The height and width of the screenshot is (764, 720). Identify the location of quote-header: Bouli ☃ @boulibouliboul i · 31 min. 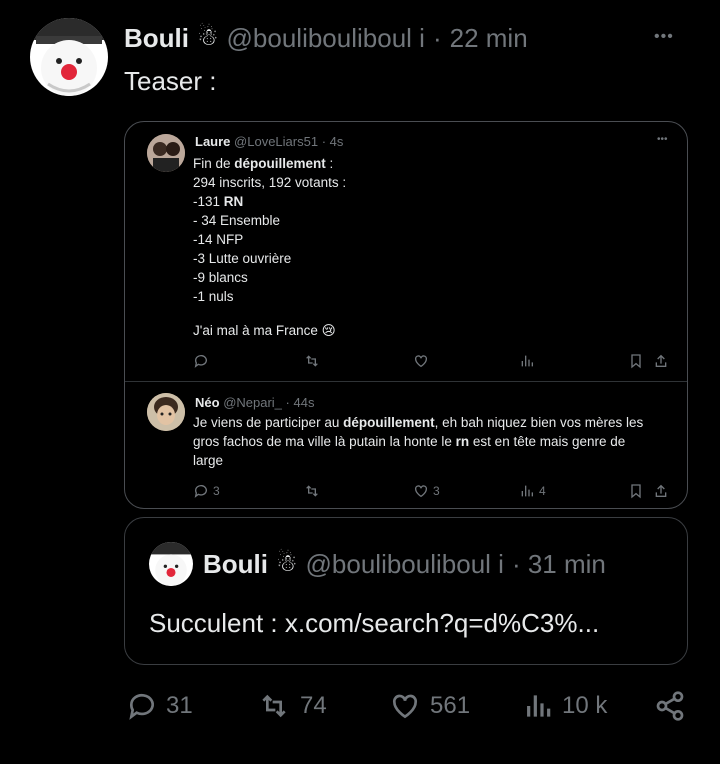
(404, 564).